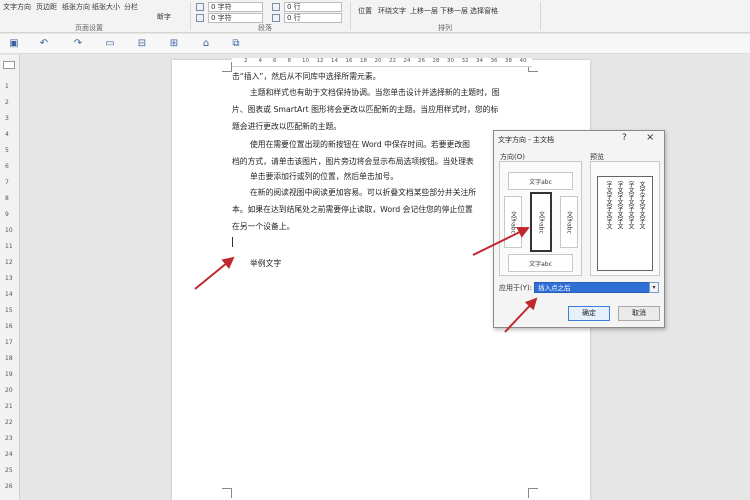 This screenshot has height=500, width=750. Describe the element at coordinates (641, 205) in the screenshot. I see `preview-text-column: 文字字文字文字文` at that location.